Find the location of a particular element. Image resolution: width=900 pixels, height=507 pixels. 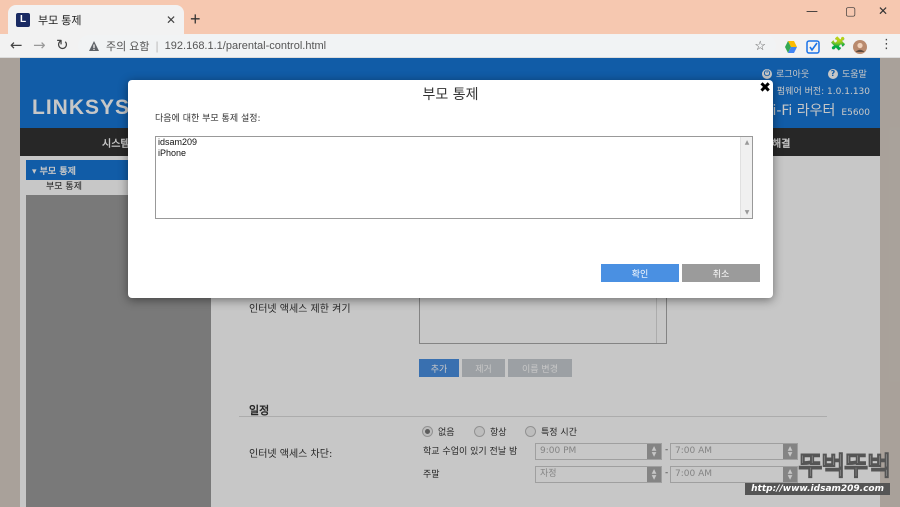

back-arrow-icon: ← is located at coordinates (16, 45).